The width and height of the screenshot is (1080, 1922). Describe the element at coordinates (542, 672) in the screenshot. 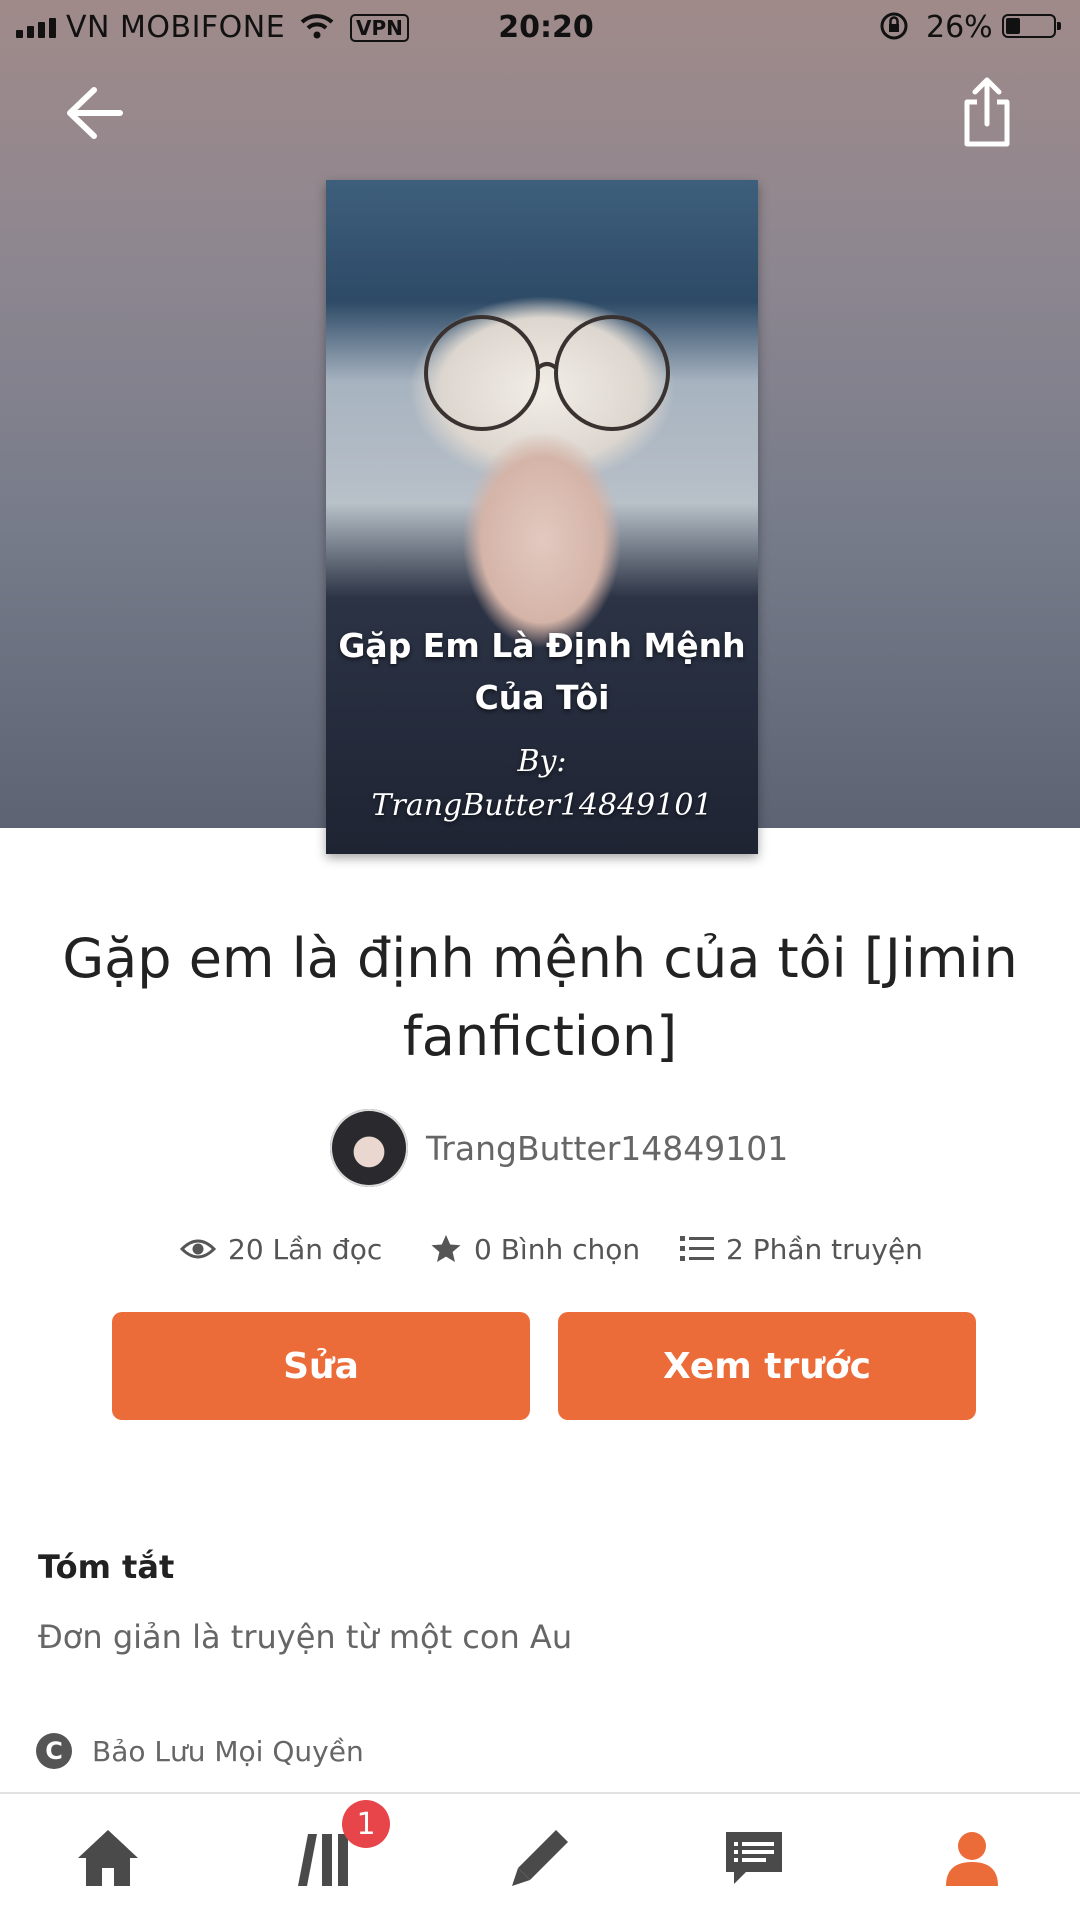

I see `cover-title: Gặp Em Là Định Mệnh Của Tôi` at that location.